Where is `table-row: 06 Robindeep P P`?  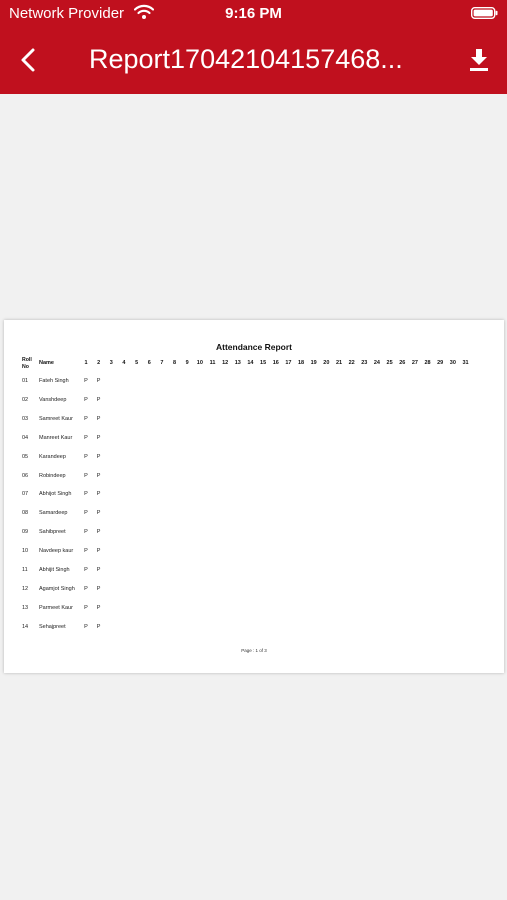 table-row: 06 Robindeep P P is located at coordinates (254, 478).